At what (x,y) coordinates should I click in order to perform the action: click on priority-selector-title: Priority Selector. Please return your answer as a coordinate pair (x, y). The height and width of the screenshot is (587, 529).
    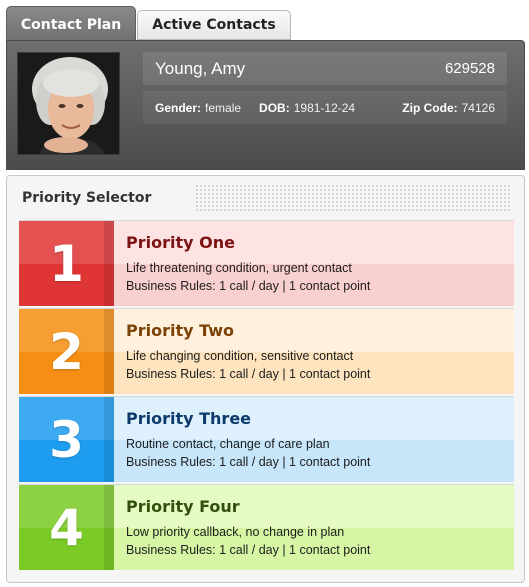
    Looking at the image, I should click on (87, 198).